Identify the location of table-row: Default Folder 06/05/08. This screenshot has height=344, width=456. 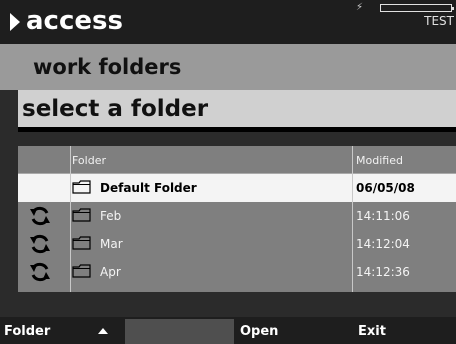
(237, 188).